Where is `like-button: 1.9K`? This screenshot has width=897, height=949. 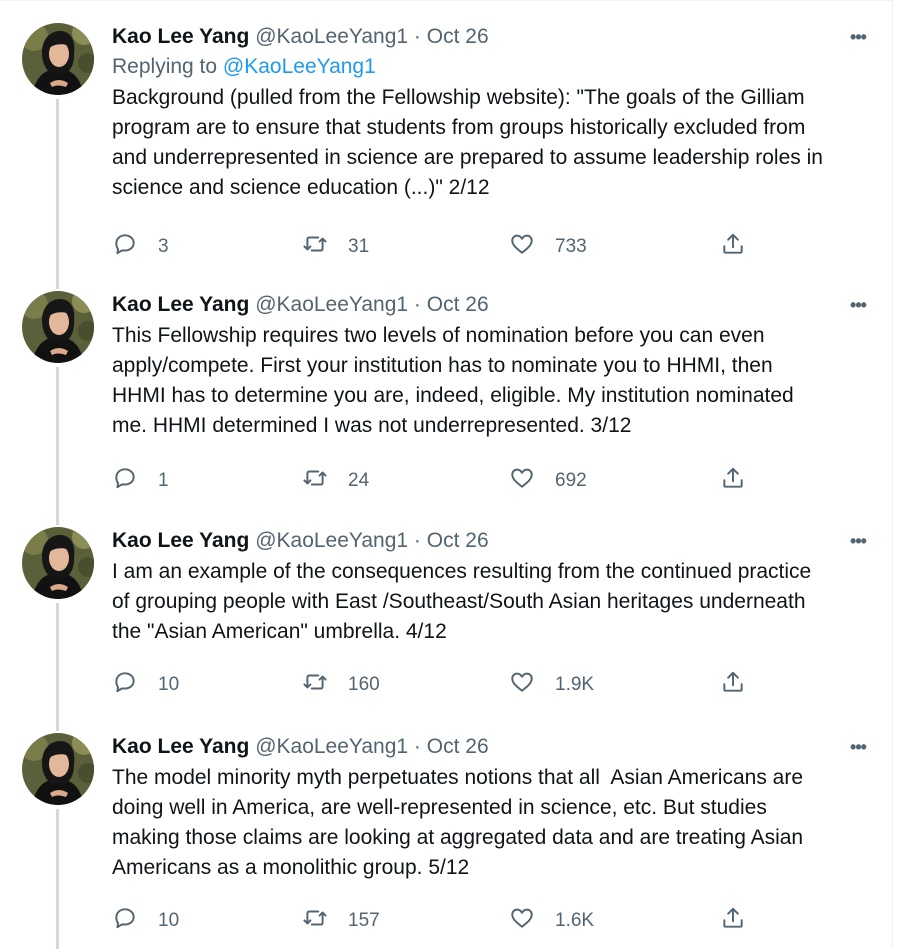
like-button: 1.9K is located at coordinates (551, 685).